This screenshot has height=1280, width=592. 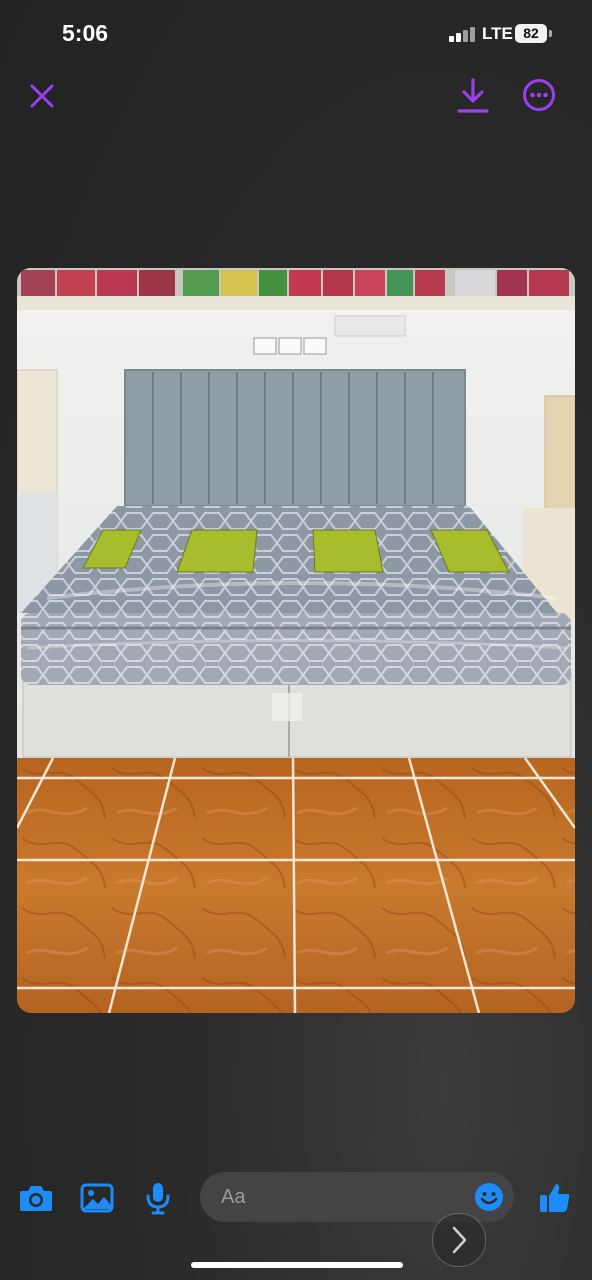 I want to click on chevron-right-icon, so click(x=459, y=1240).